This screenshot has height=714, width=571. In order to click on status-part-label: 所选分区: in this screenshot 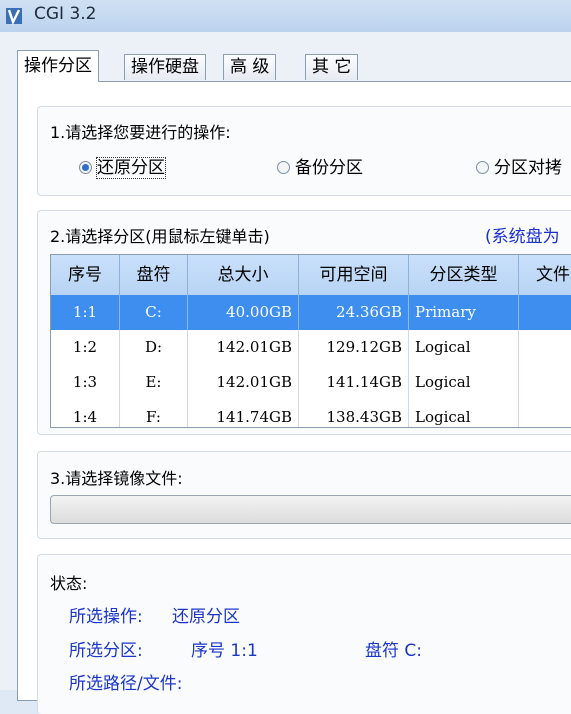, I will do `click(106, 651)`.